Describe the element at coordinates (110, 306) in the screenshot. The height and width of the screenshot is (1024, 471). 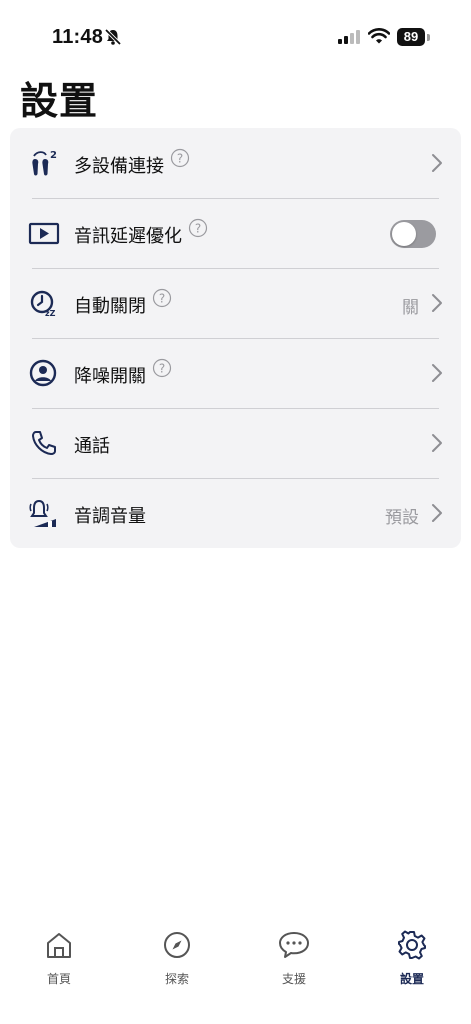
I see `auto-off-label: 自動關閉` at that location.